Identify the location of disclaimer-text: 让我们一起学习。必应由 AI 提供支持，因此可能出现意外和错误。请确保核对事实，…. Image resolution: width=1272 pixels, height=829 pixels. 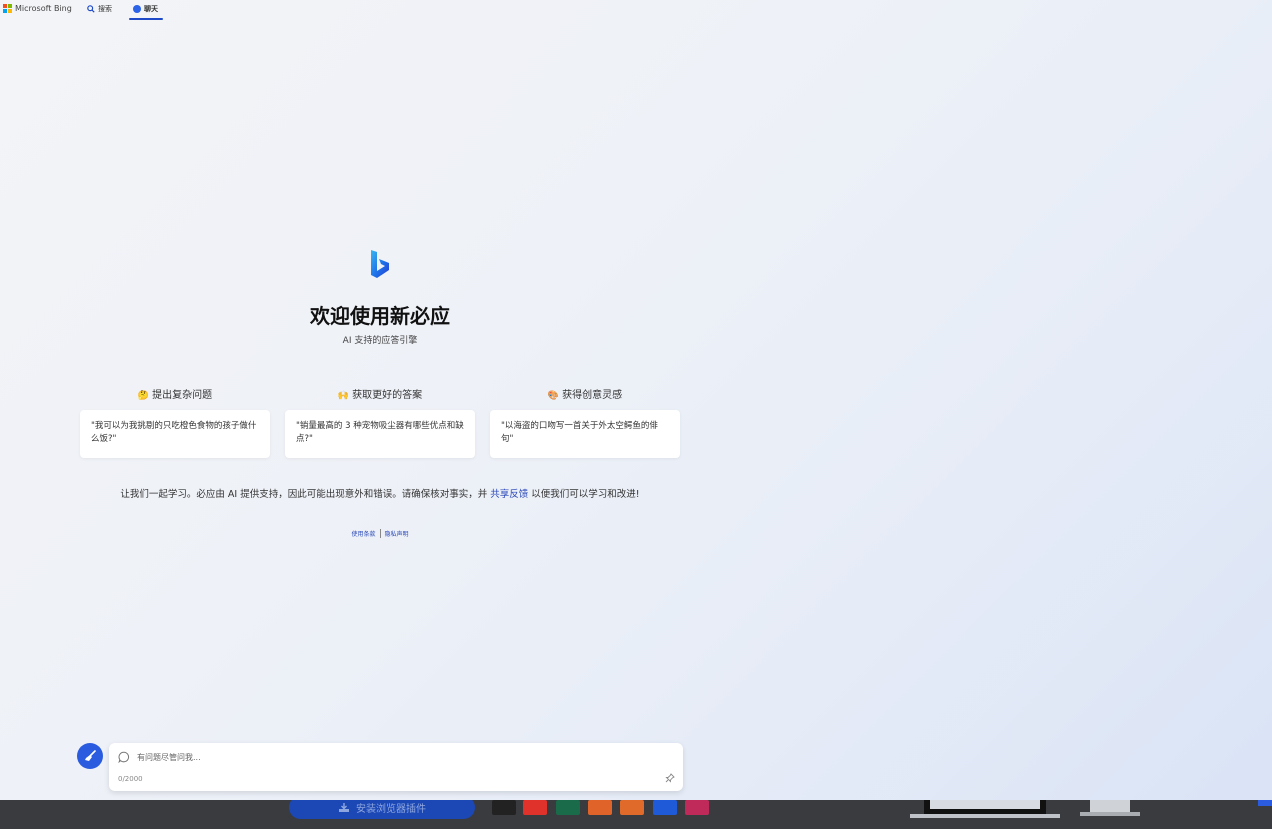
(304, 494).